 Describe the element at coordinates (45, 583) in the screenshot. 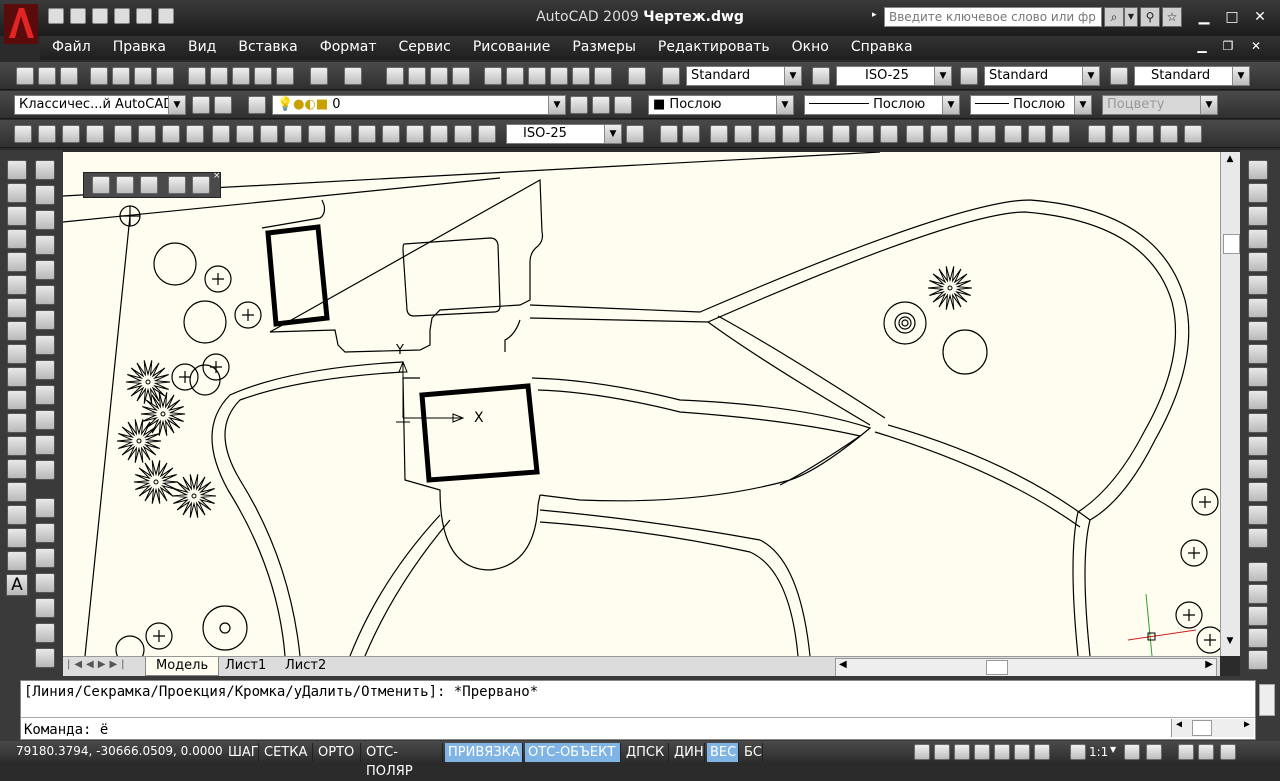

I see `dim-tool-17-icon` at that location.